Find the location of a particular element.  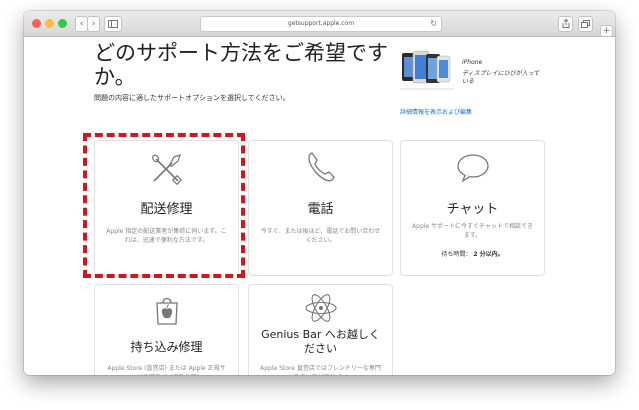

product-issue: ディスプレイにひびが入っている is located at coordinates (501, 77).